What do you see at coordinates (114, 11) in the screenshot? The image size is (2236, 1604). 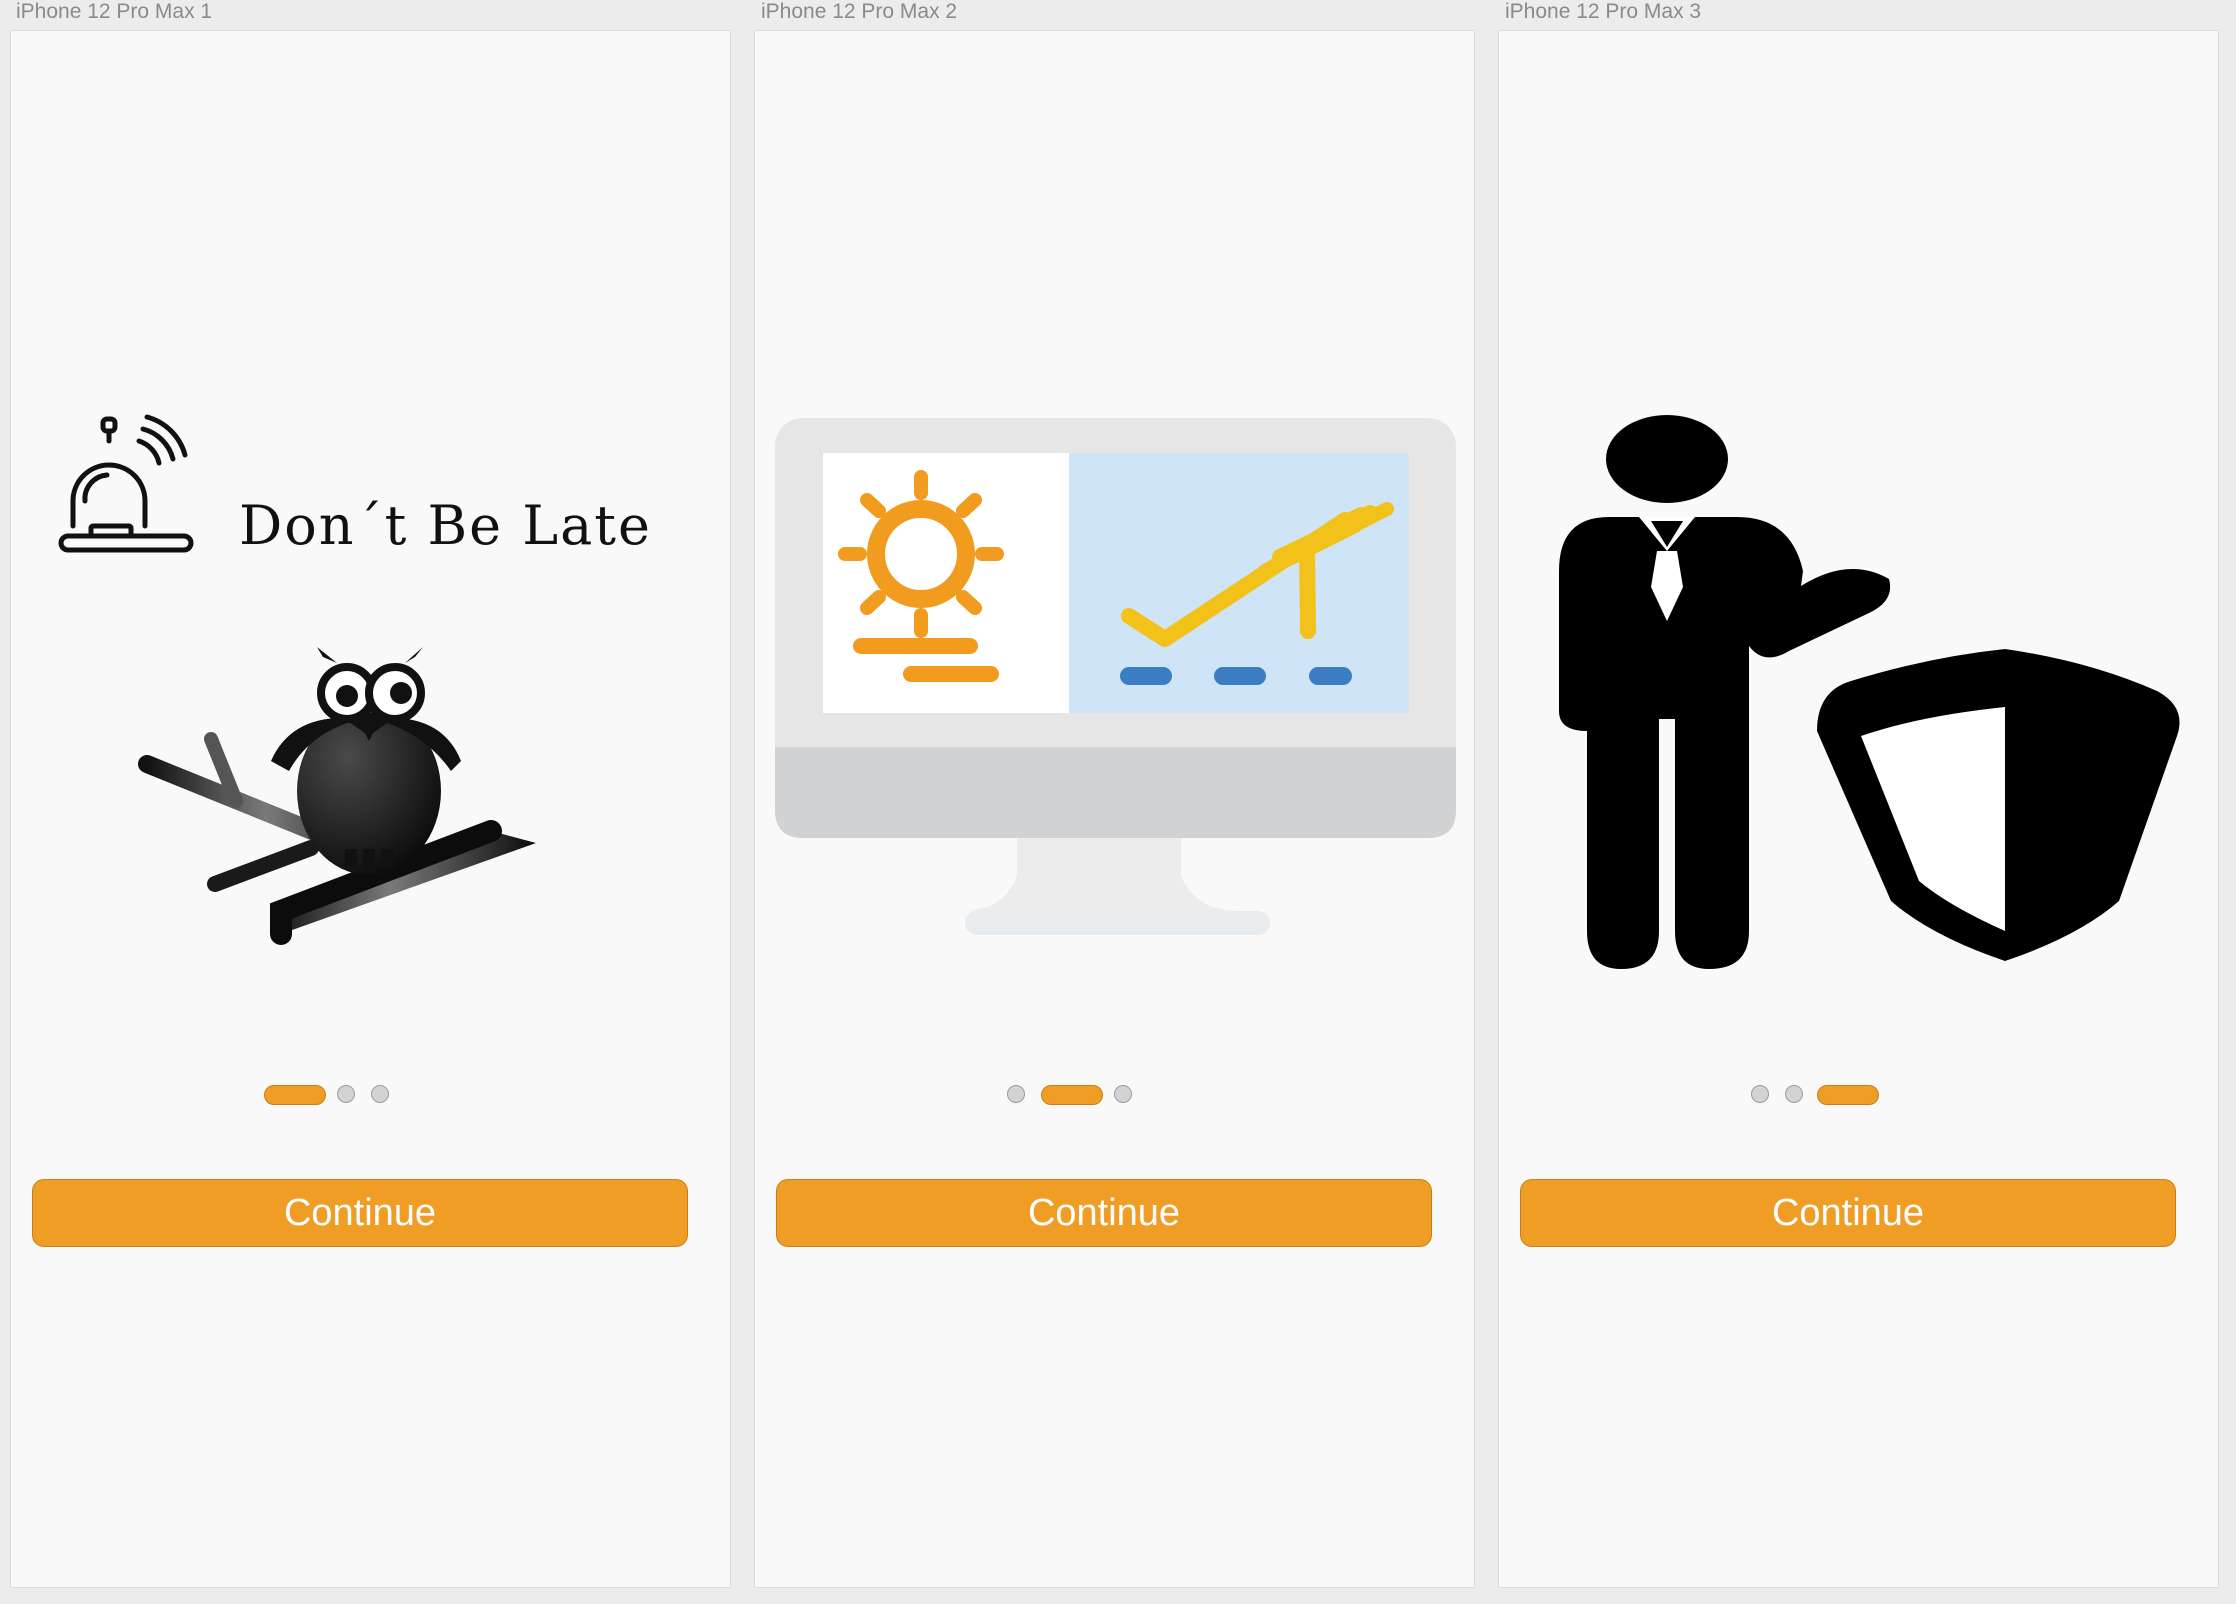 I see `artboard-title-1: iPhone 12 Pro Max 1` at bounding box center [114, 11].